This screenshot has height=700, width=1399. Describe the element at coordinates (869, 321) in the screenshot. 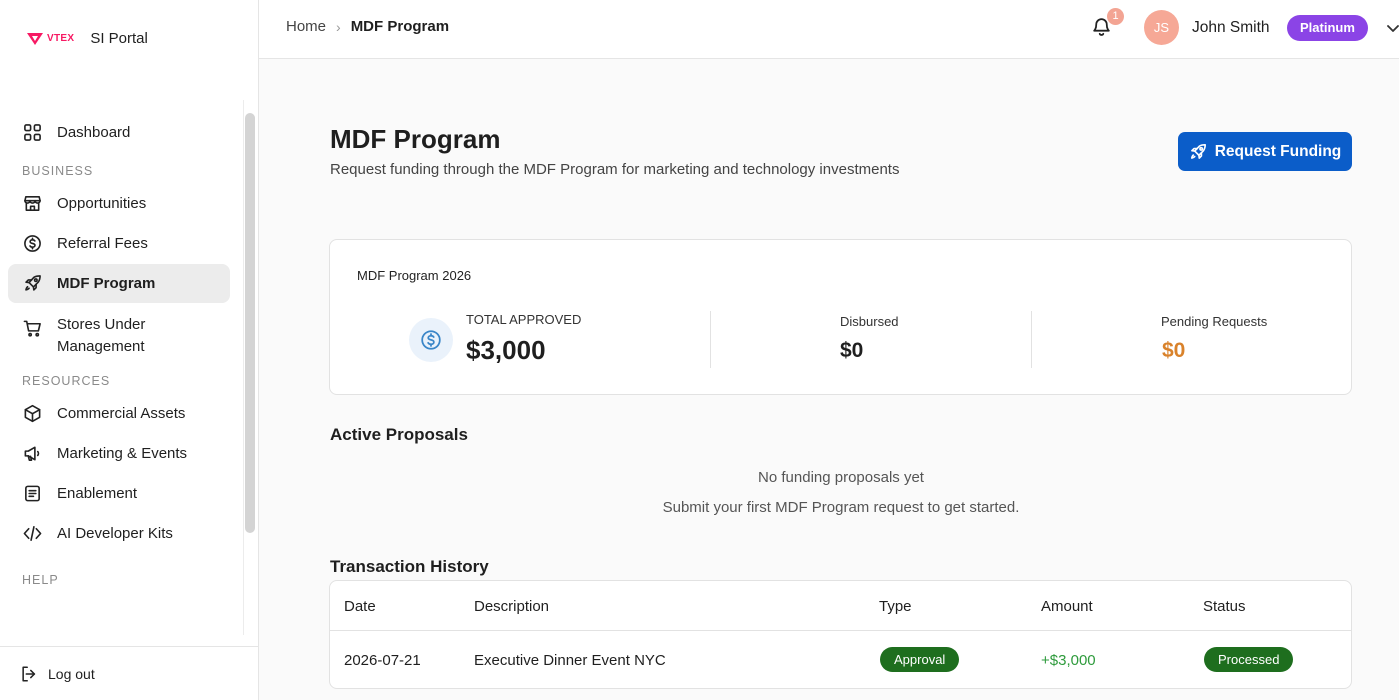

I see `disbursed-label: Disbursed` at that location.